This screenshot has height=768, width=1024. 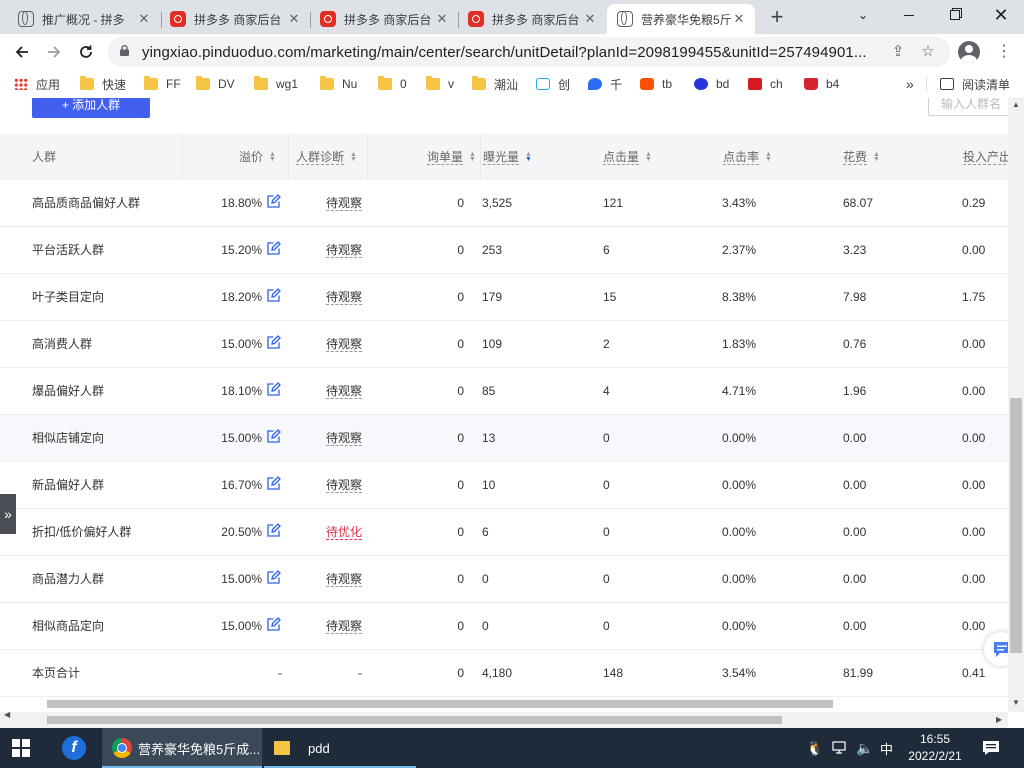 I want to click on taskbar-folder-window: pdd, so click(x=340, y=748).